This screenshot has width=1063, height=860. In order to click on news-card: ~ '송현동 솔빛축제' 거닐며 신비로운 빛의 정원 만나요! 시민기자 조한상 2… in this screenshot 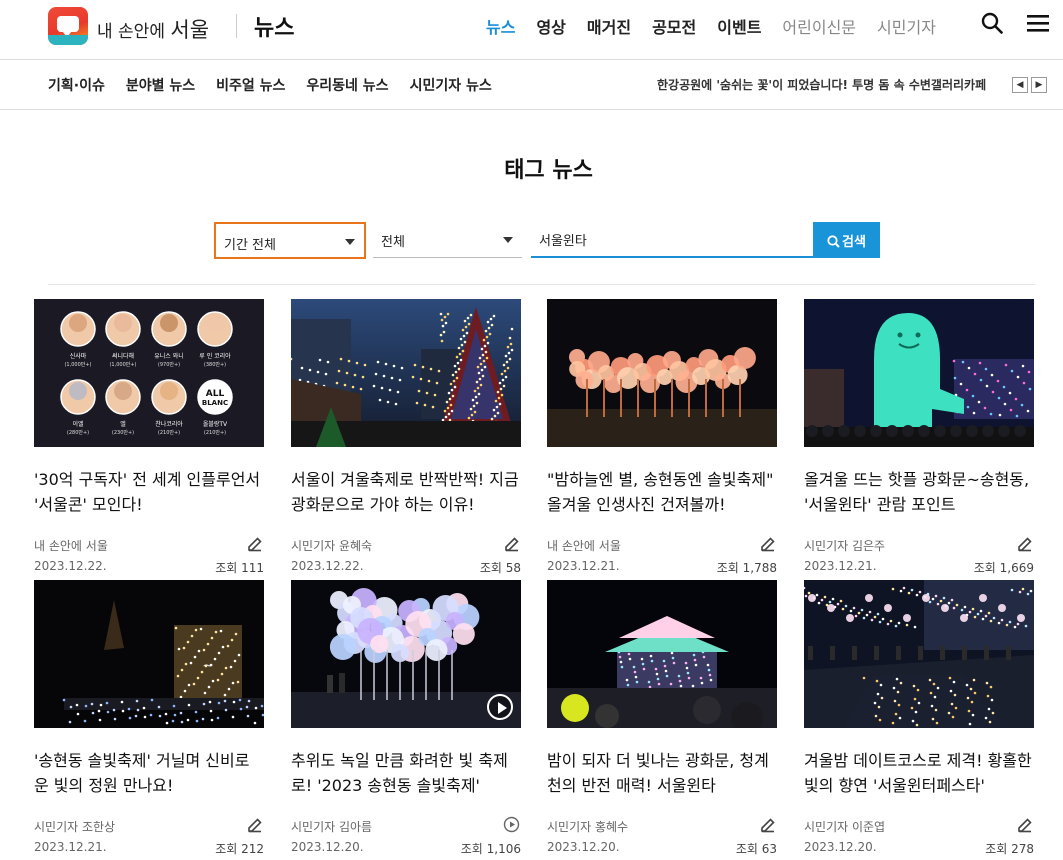, I will do `click(149, 718)`.